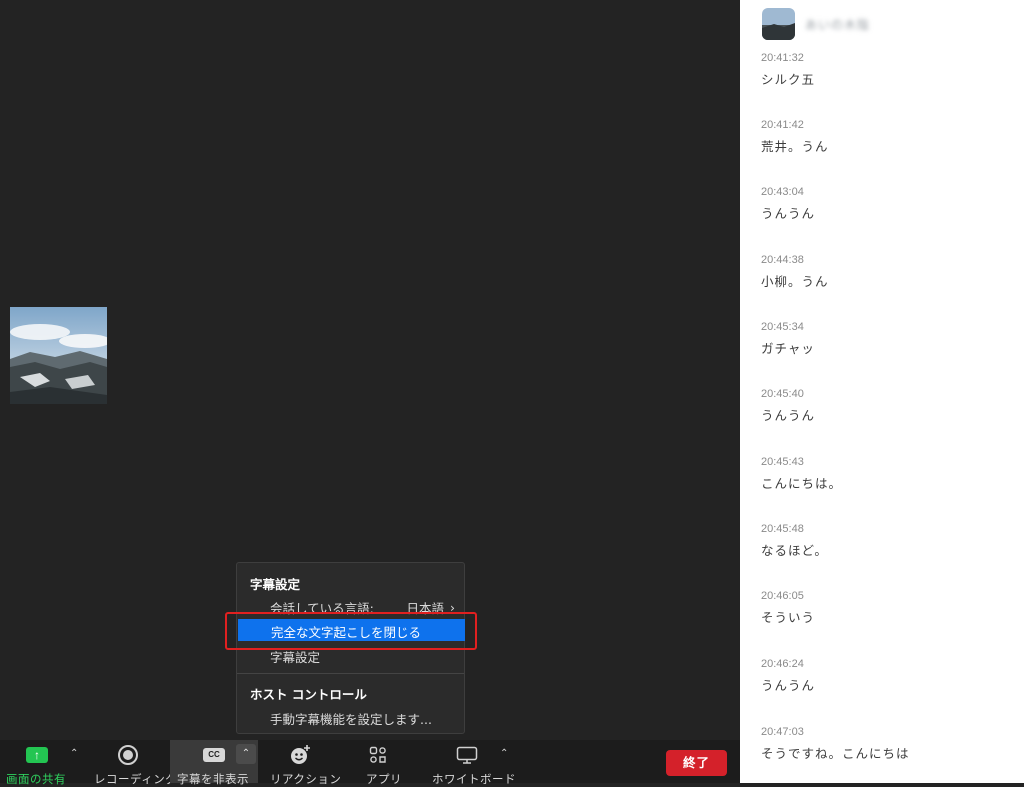 The height and width of the screenshot is (787, 1024). What do you see at coordinates (835, 753) in the screenshot?
I see `entry-text: そうですね。こんにちは` at bounding box center [835, 753].